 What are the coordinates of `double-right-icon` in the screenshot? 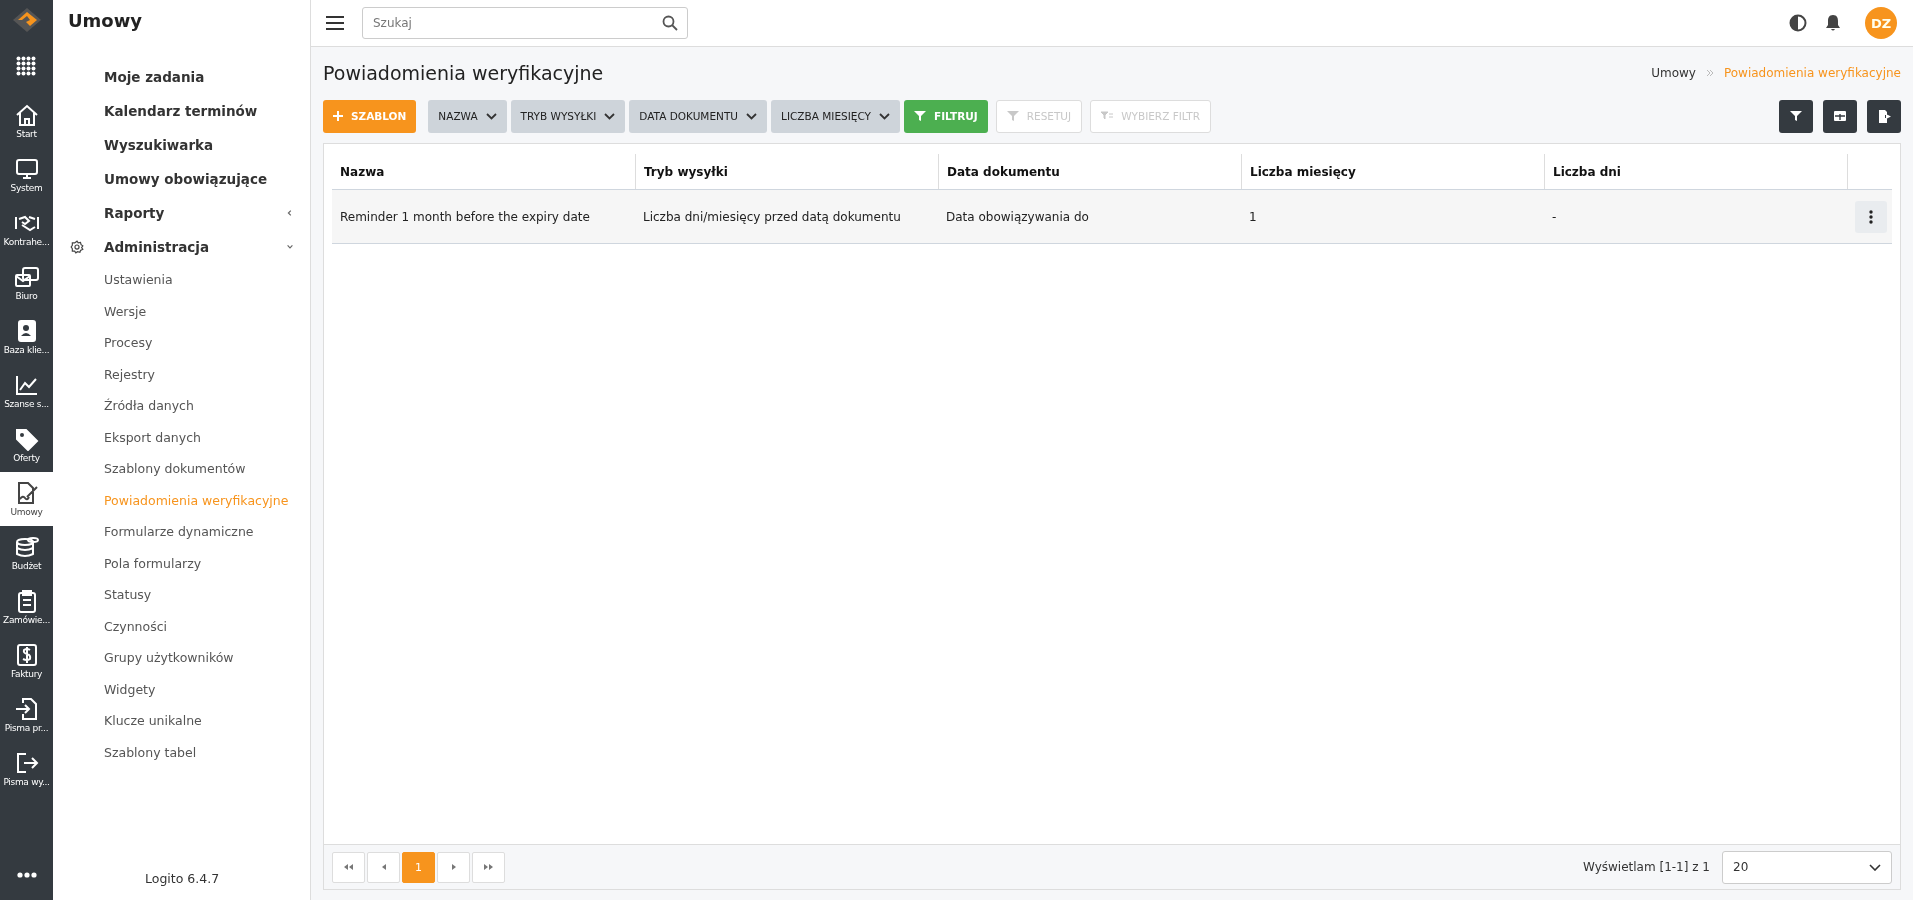 It's located at (488, 867).